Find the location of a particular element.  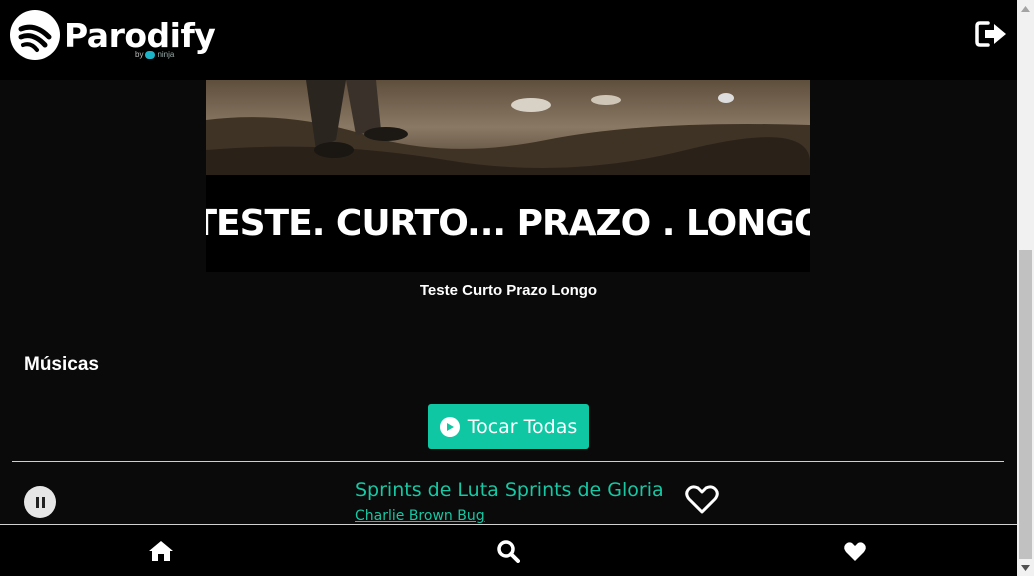

scrollbar-thumb is located at coordinates (1025, 404).